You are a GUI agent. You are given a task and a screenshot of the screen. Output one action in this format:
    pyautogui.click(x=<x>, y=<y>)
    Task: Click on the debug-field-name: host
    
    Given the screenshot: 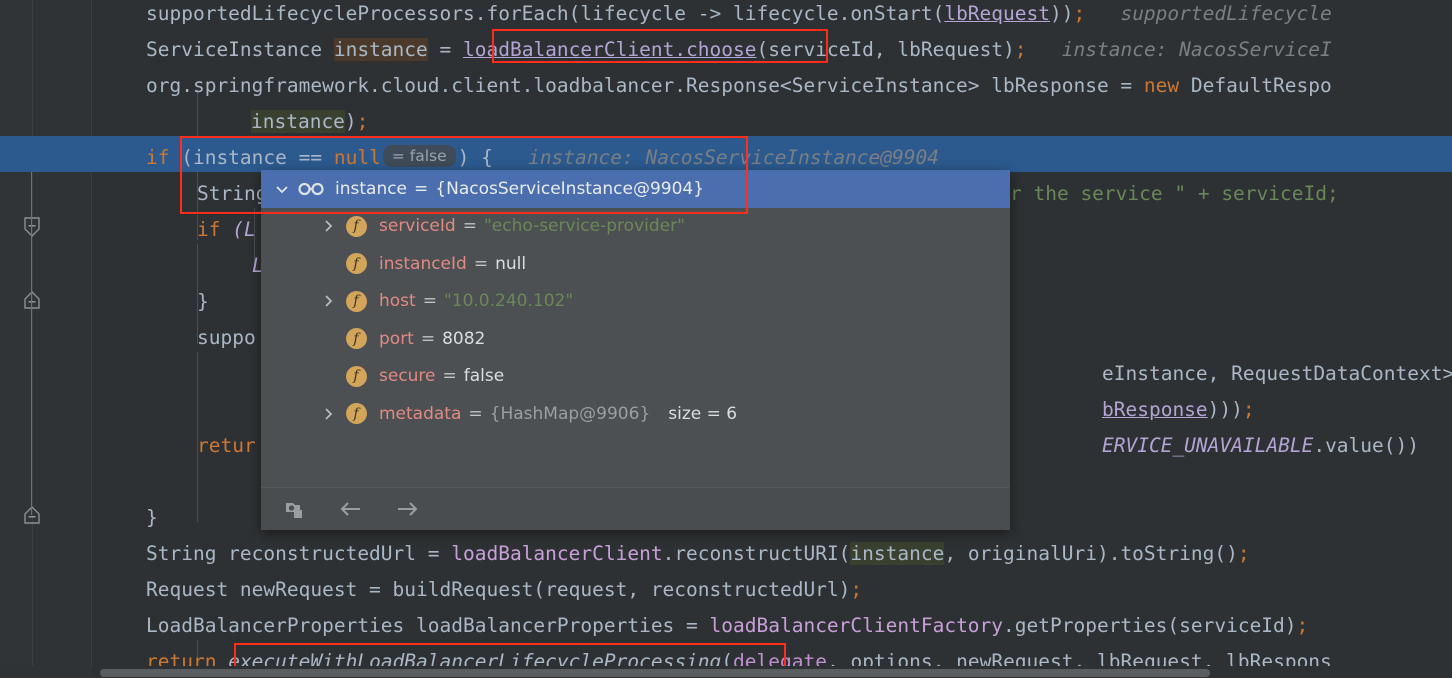 What is the action you would take?
    pyautogui.click(x=397, y=301)
    